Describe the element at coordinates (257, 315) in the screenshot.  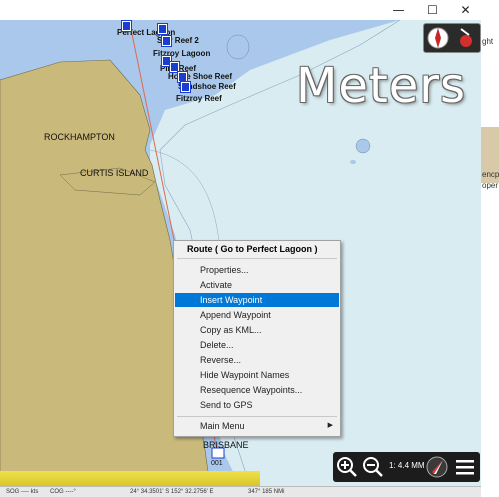
I see `menu-item-append-waypoint: Append Waypoint` at that location.